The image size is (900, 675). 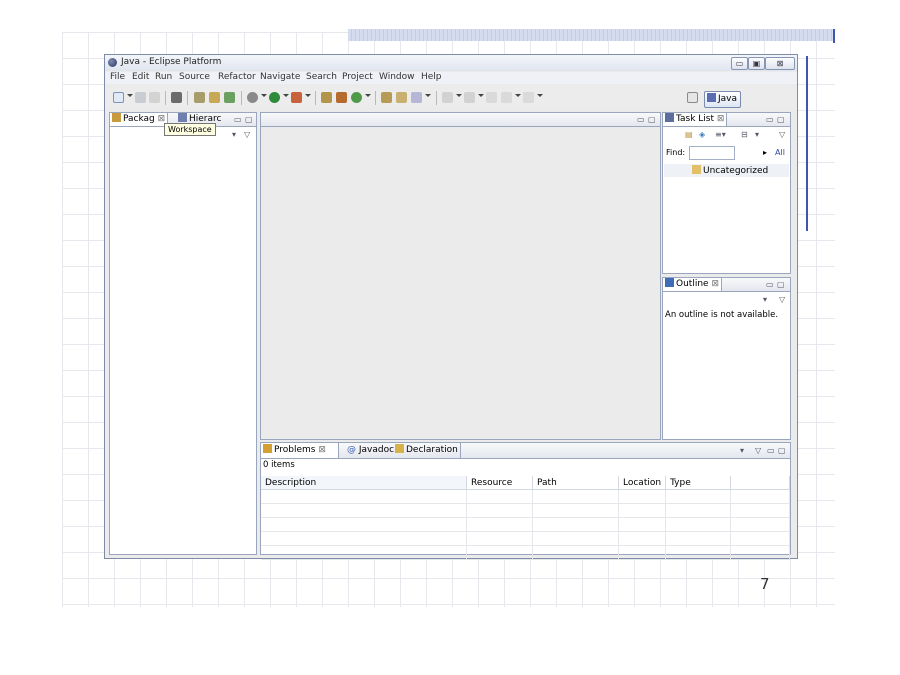 What do you see at coordinates (760, 483) in the screenshot?
I see `column-filler` at bounding box center [760, 483].